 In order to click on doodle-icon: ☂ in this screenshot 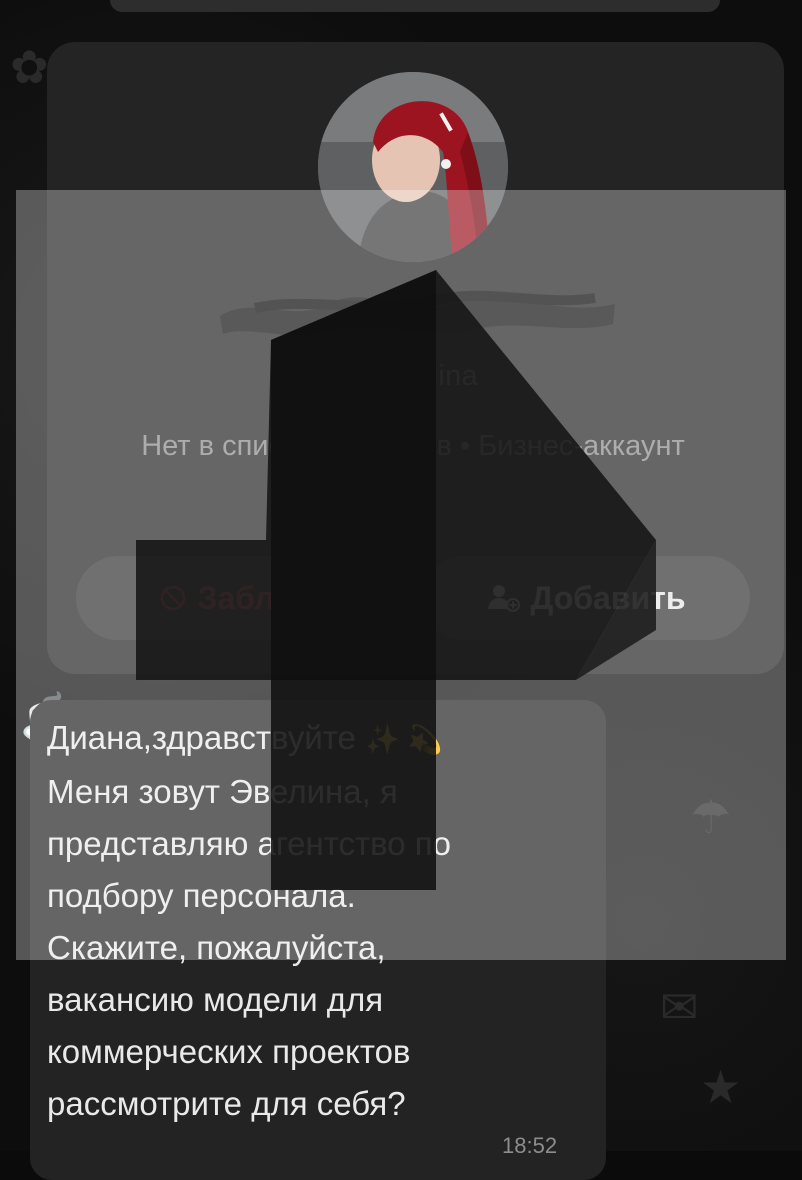, I will do `click(711, 817)`.